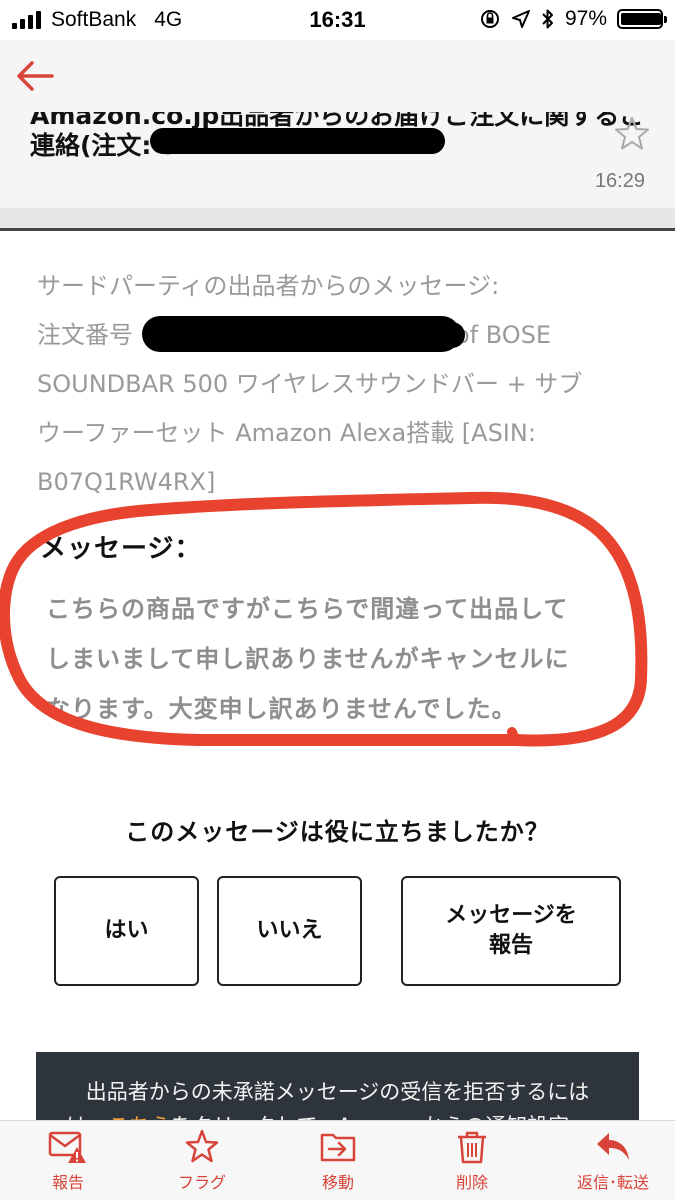 This screenshot has height=1200, width=675. Describe the element at coordinates (619, 181) in the screenshot. I see `email-time: 16:29` at that location.